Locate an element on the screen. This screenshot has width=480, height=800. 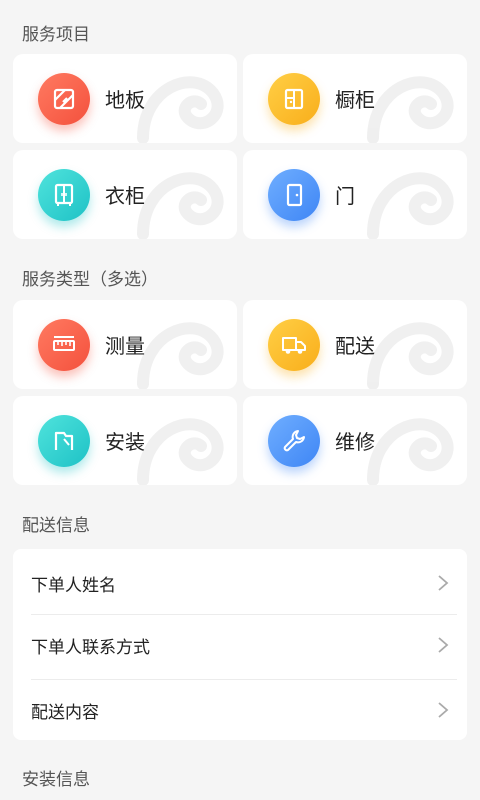
service-item-cabinet: 橱柜 is located at coordinates (355, 98).